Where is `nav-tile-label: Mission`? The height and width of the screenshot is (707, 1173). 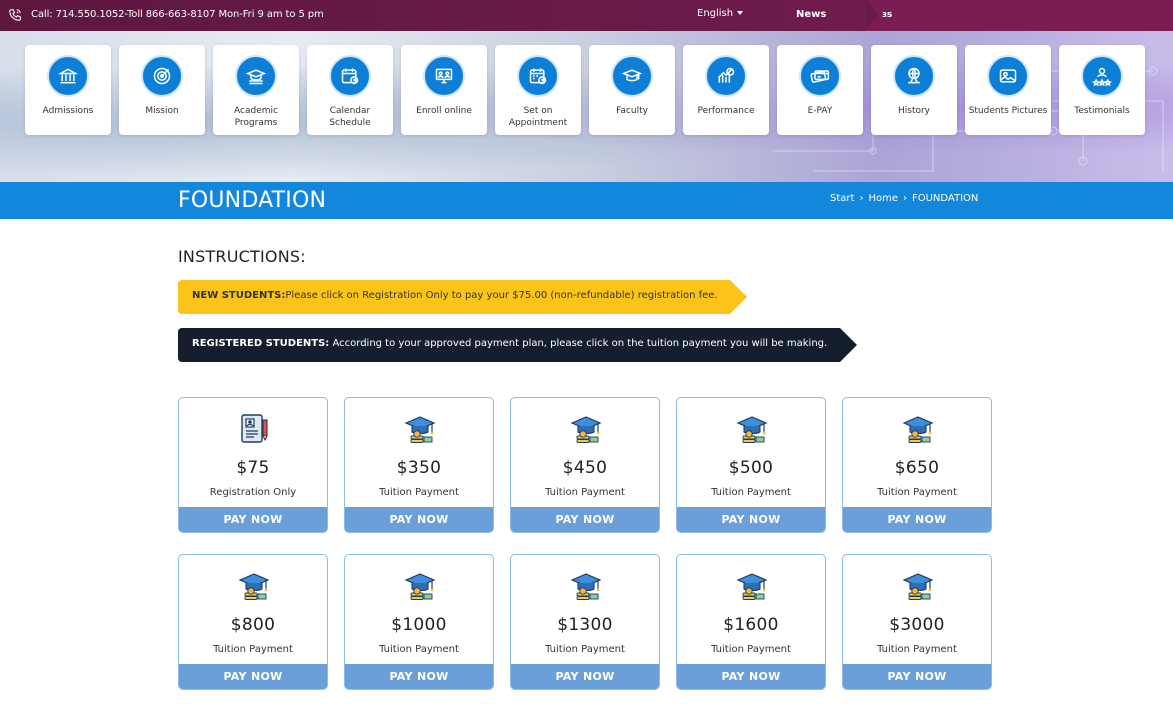
nav-tile-label: Mission is located at coordinates (162, 111).